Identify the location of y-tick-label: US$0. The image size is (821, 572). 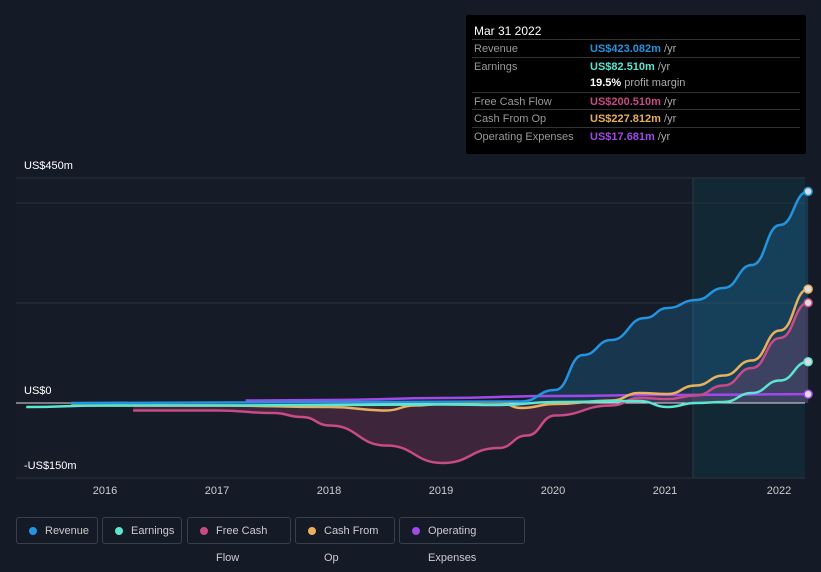
(38, 391).